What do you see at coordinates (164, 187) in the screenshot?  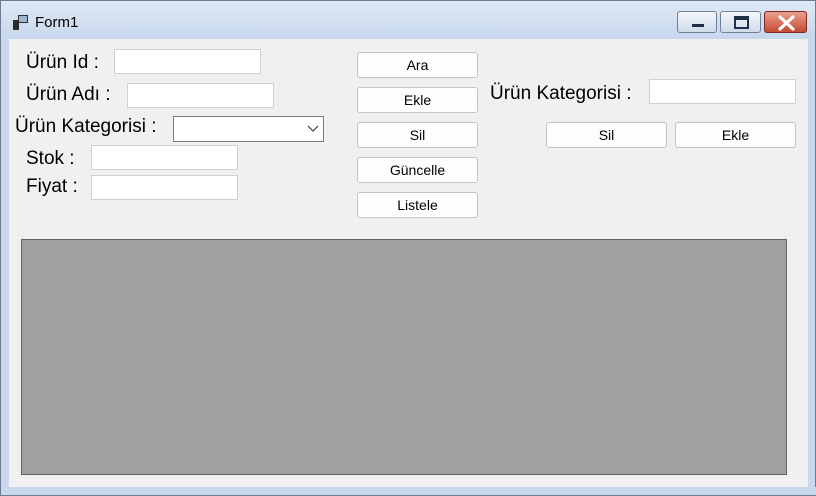 I see `price-input` at bounding box center [164, 187].